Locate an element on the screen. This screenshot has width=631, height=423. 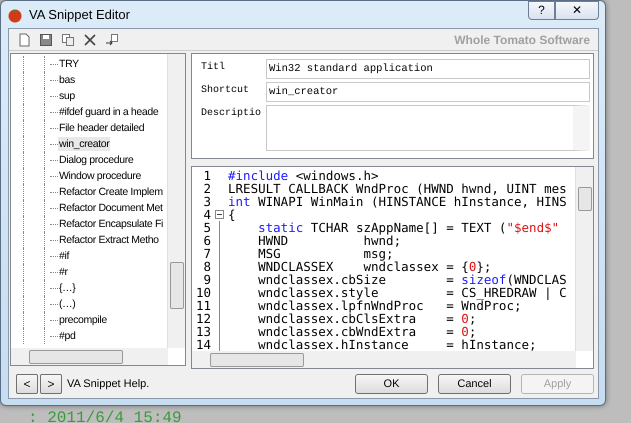
line-number: 10 is located at coordinates (202, 292).